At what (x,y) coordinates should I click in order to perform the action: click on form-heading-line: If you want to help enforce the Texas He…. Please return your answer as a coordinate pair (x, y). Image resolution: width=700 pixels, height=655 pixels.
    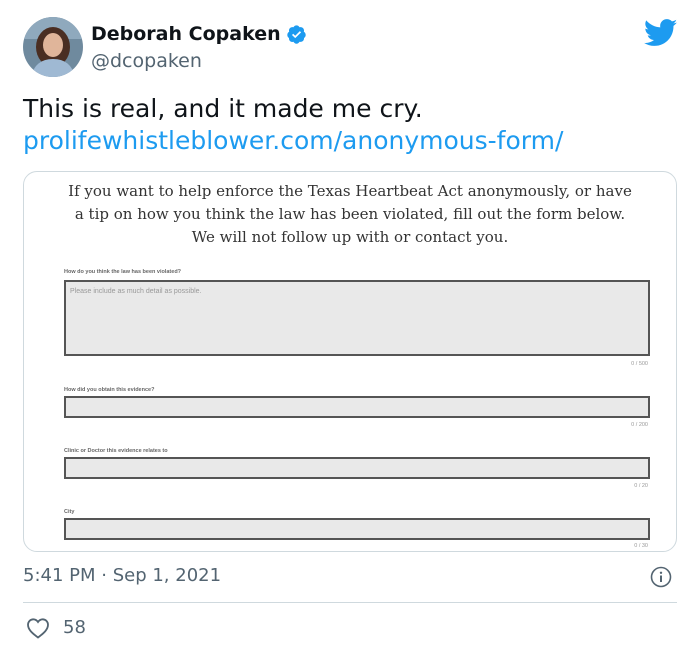
    Looking at the image, I should click on (350, 191).